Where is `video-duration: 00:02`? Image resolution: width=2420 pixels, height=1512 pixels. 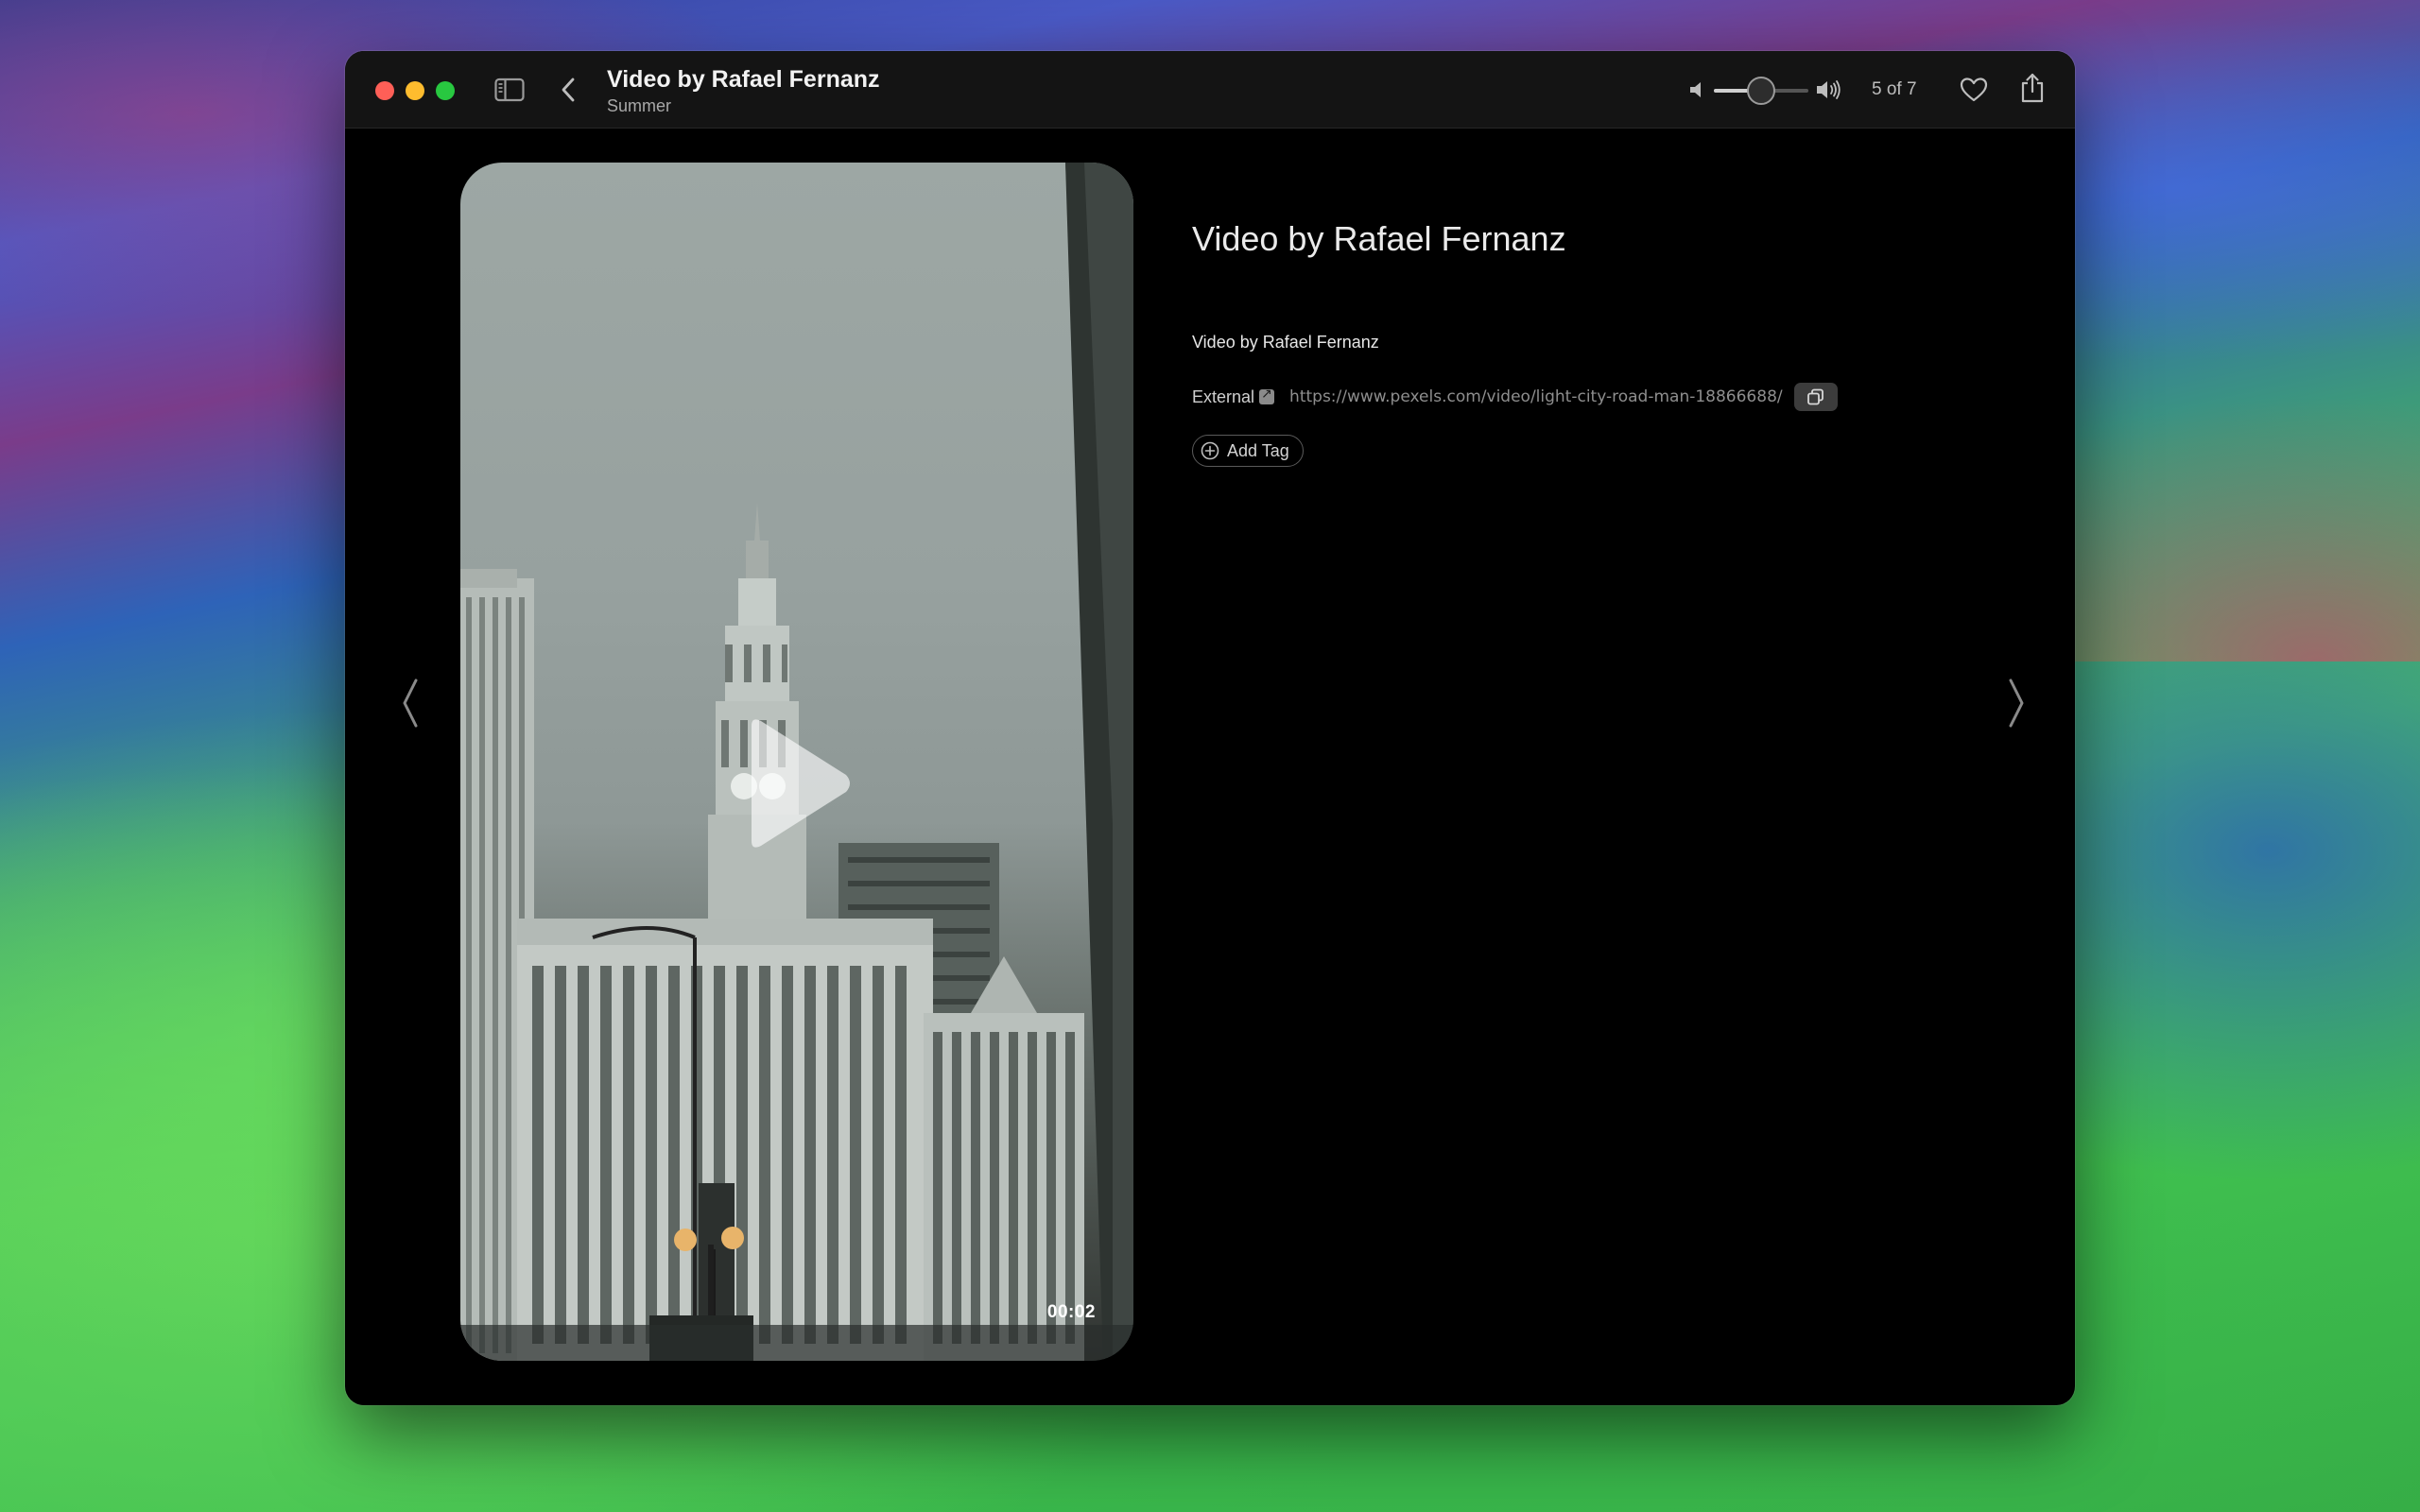 video-duration: 00:02 is located at coordinates (1071, 1312).